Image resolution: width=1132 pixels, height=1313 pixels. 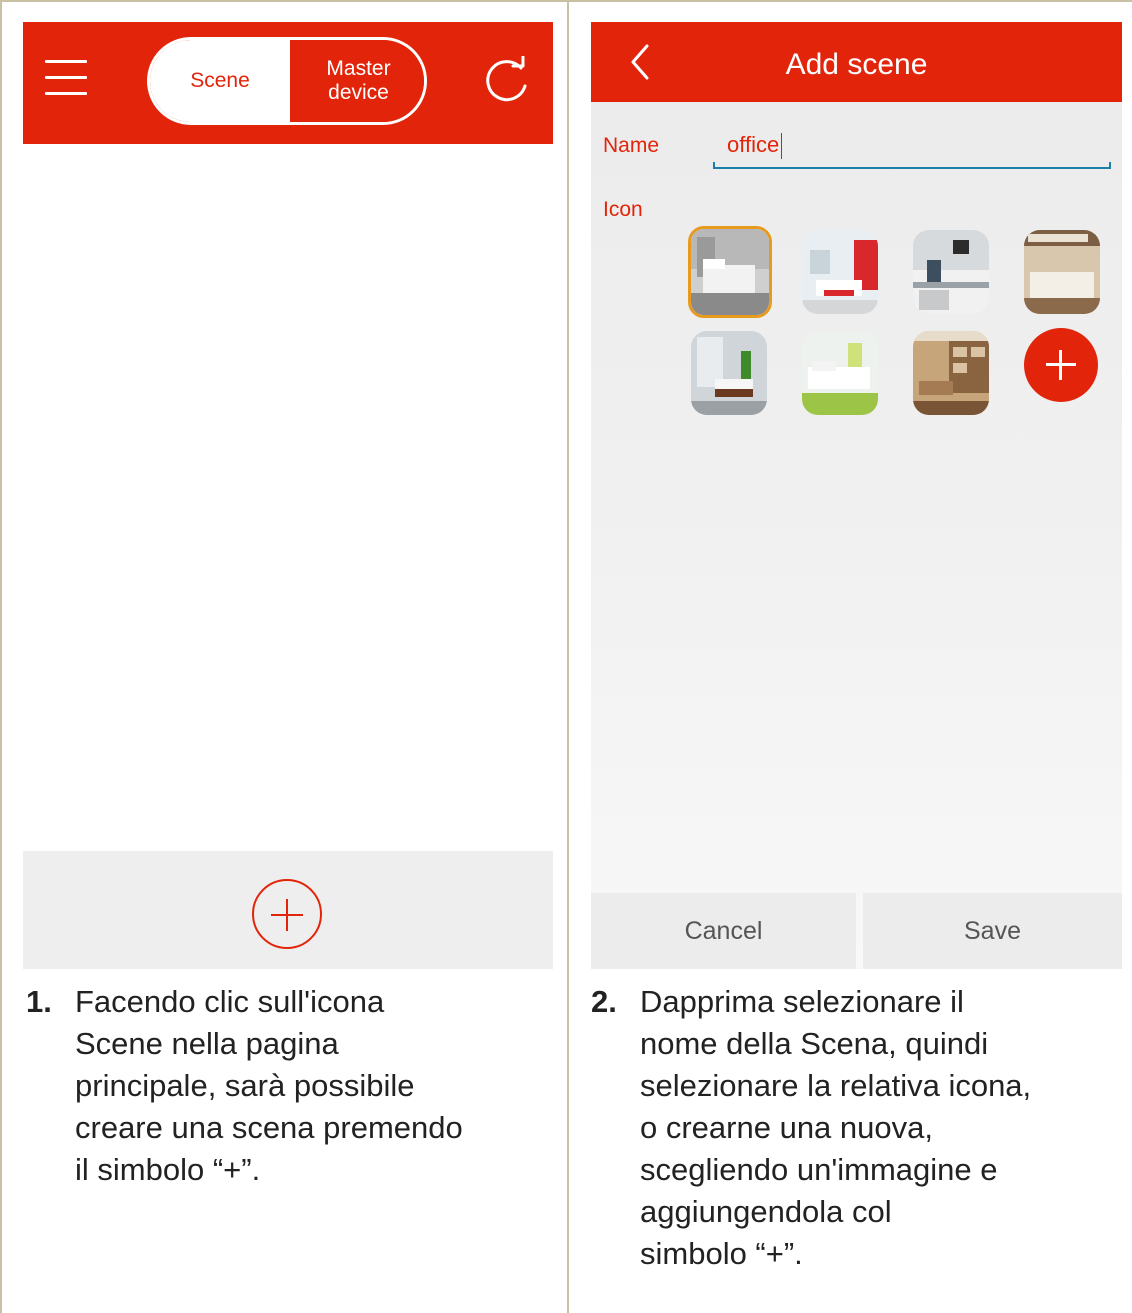 What do you see at coordinates (66, 78) in the screenshot?
I see `menu-icon` at bounding box center [66, 78].